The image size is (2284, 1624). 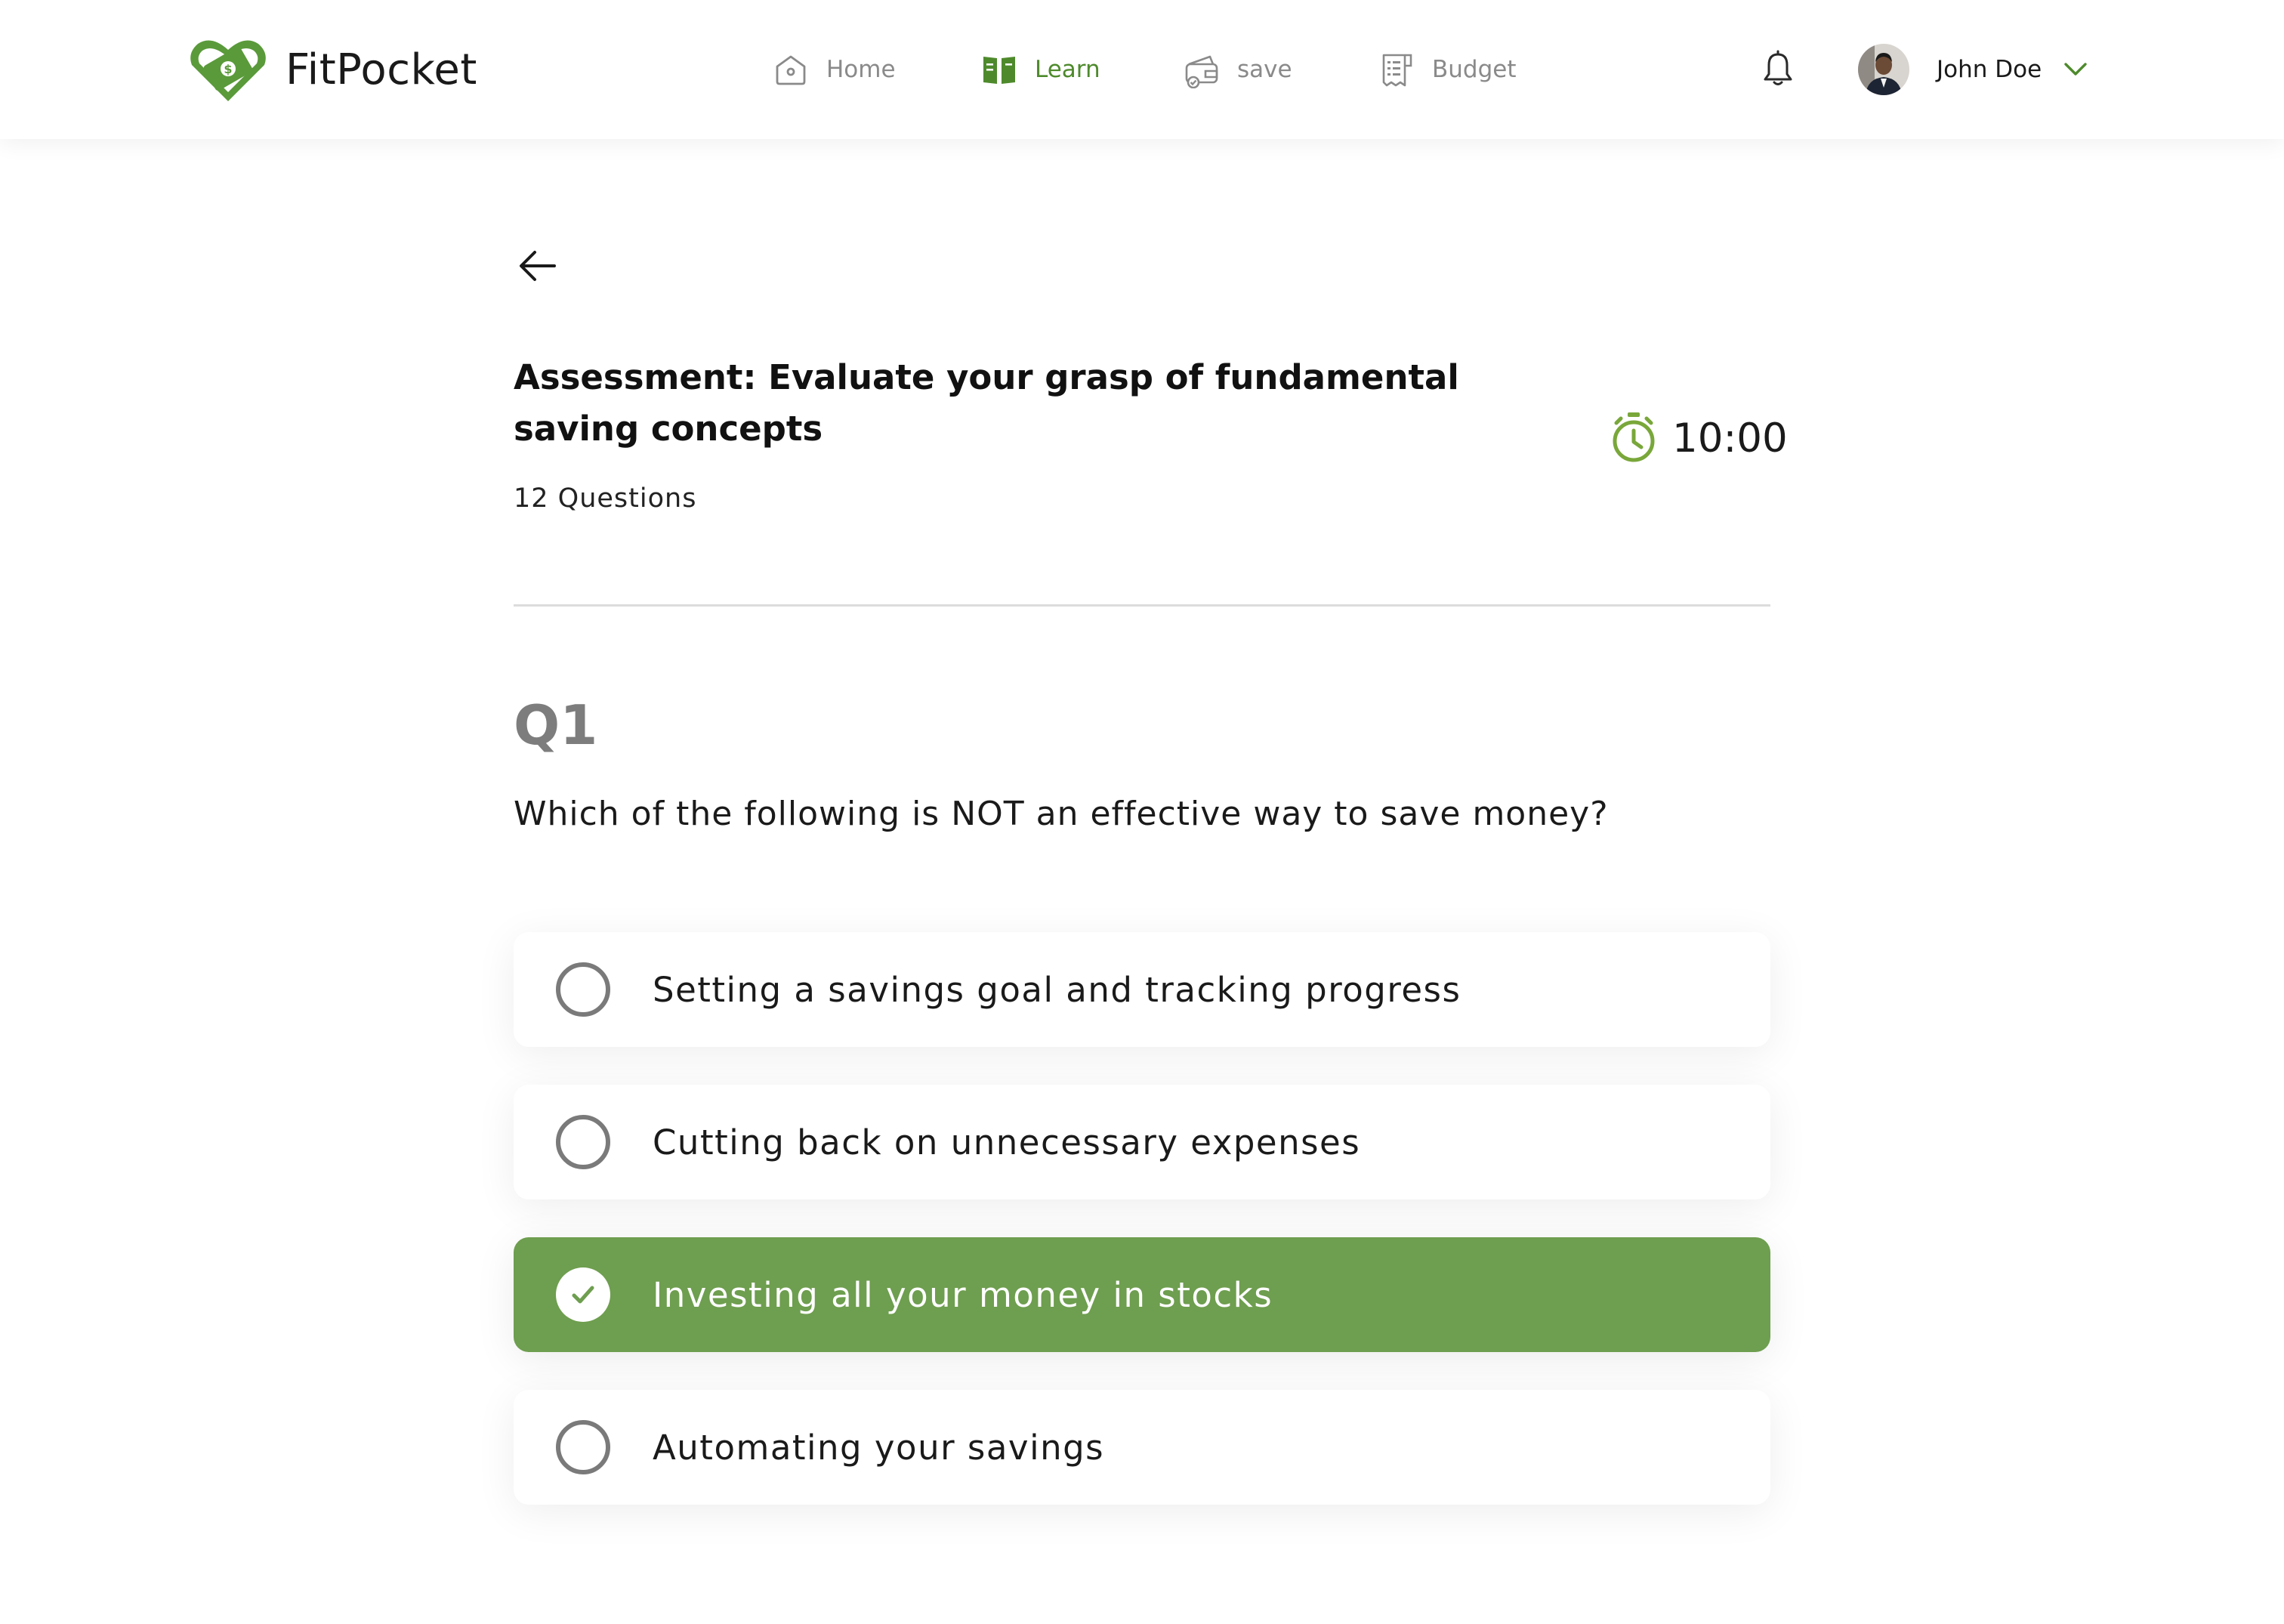 I want to click on question-count: 12 Questions, so click(x=605, y=498).